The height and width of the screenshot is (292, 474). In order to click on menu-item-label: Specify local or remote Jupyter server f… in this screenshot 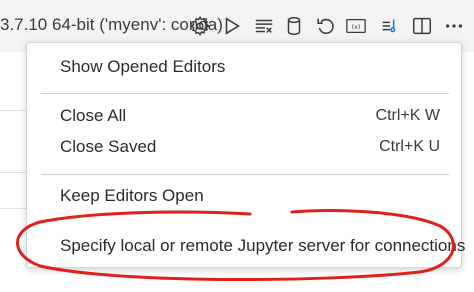, I will do `click(263, 245)`.